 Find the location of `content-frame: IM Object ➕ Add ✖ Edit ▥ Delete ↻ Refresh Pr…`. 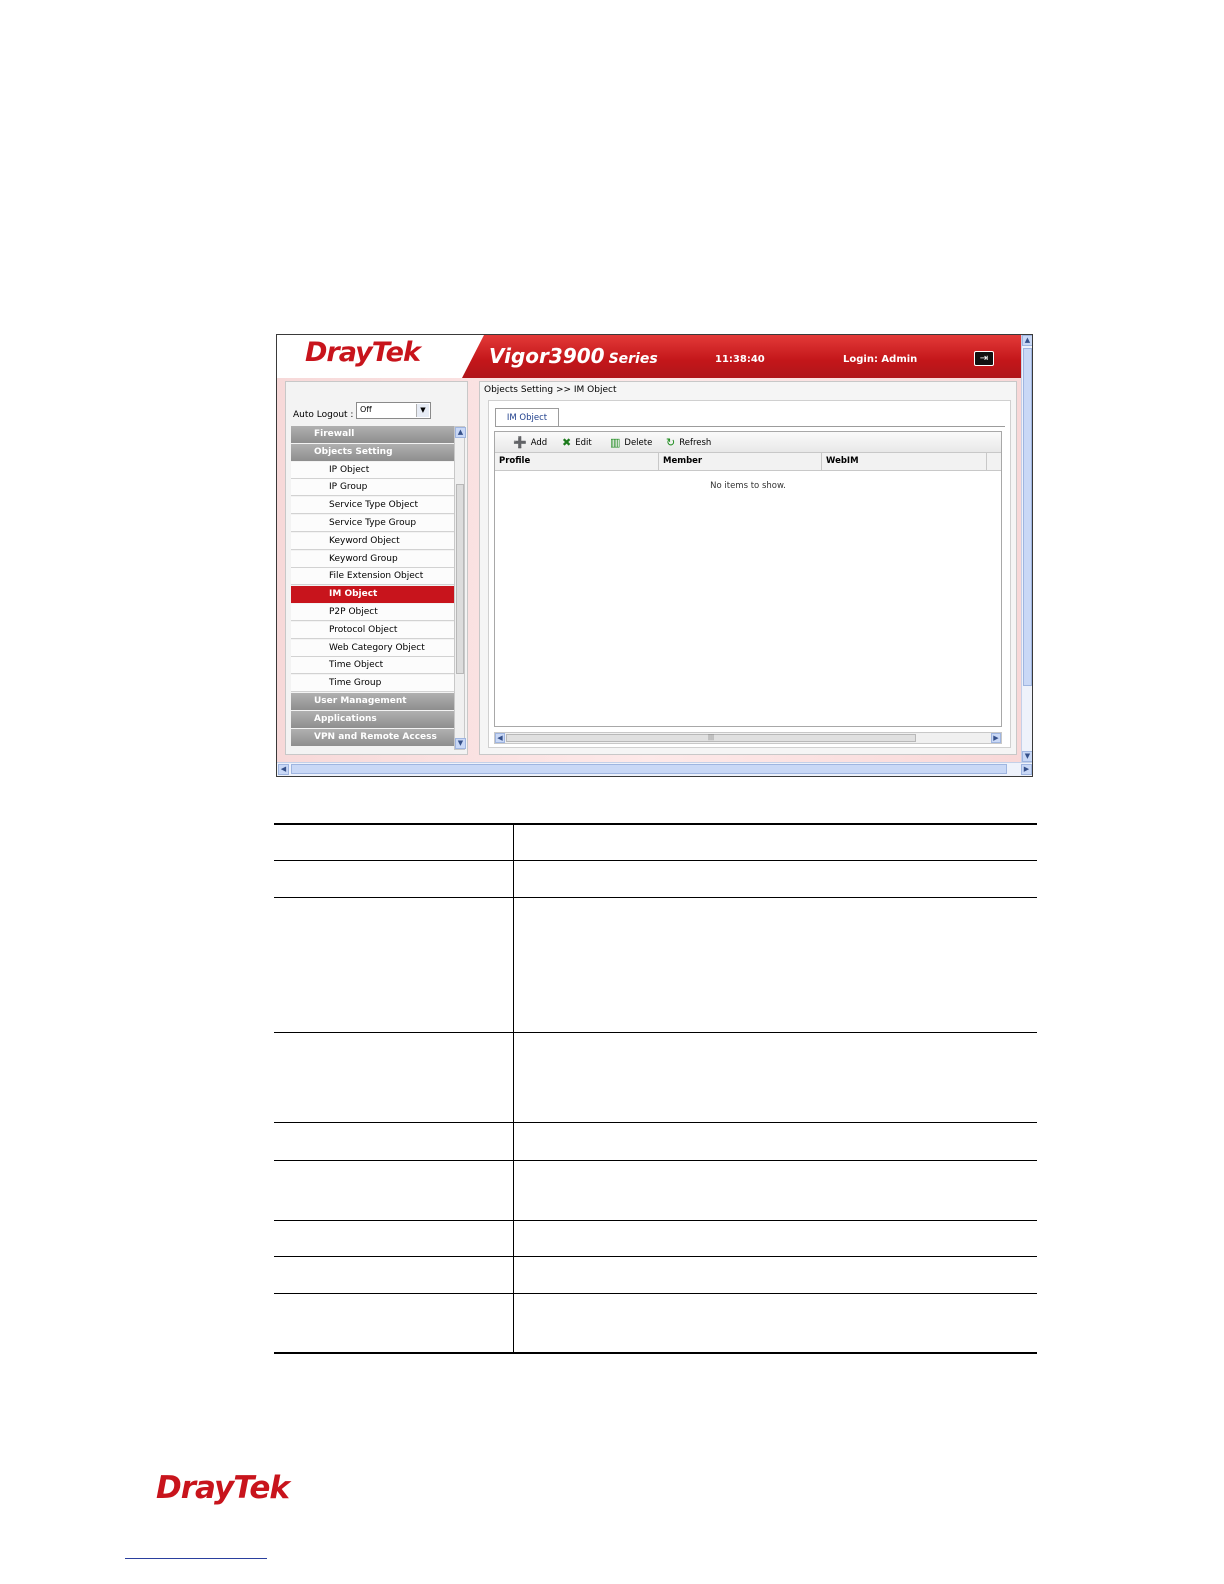

content-frame: IM Object ➕ Add ✖ Edit ▥ Delete ↻ Refresh Pr… is located at coordinates (749, 574).